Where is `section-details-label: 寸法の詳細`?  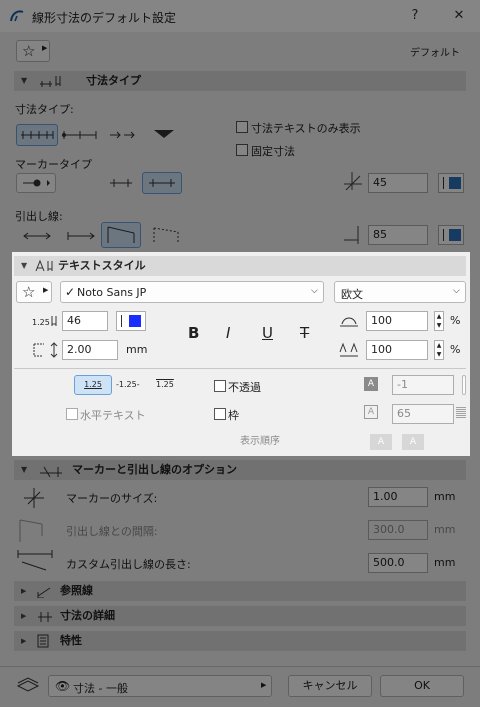
section-details-label: 寸法の詳細 is located at coordinates (87, 615).